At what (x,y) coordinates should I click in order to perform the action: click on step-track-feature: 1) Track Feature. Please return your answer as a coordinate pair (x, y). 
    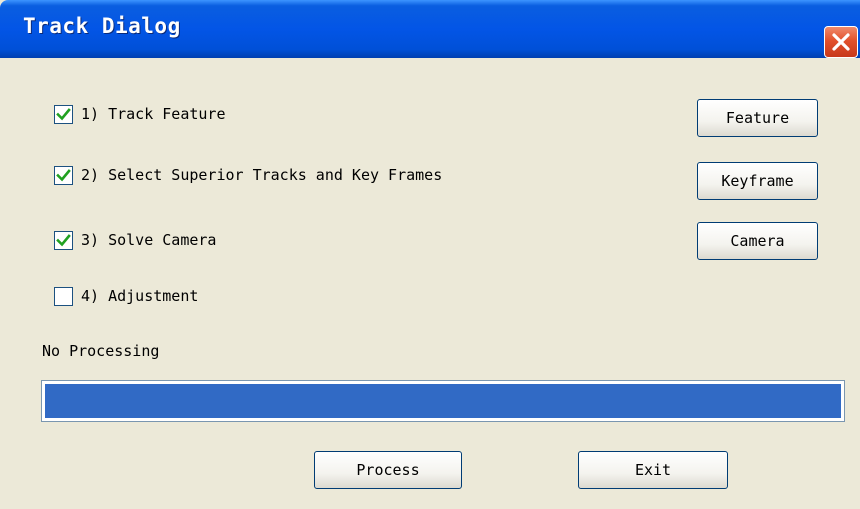
    Looking at the image, I should click on (140, 114).